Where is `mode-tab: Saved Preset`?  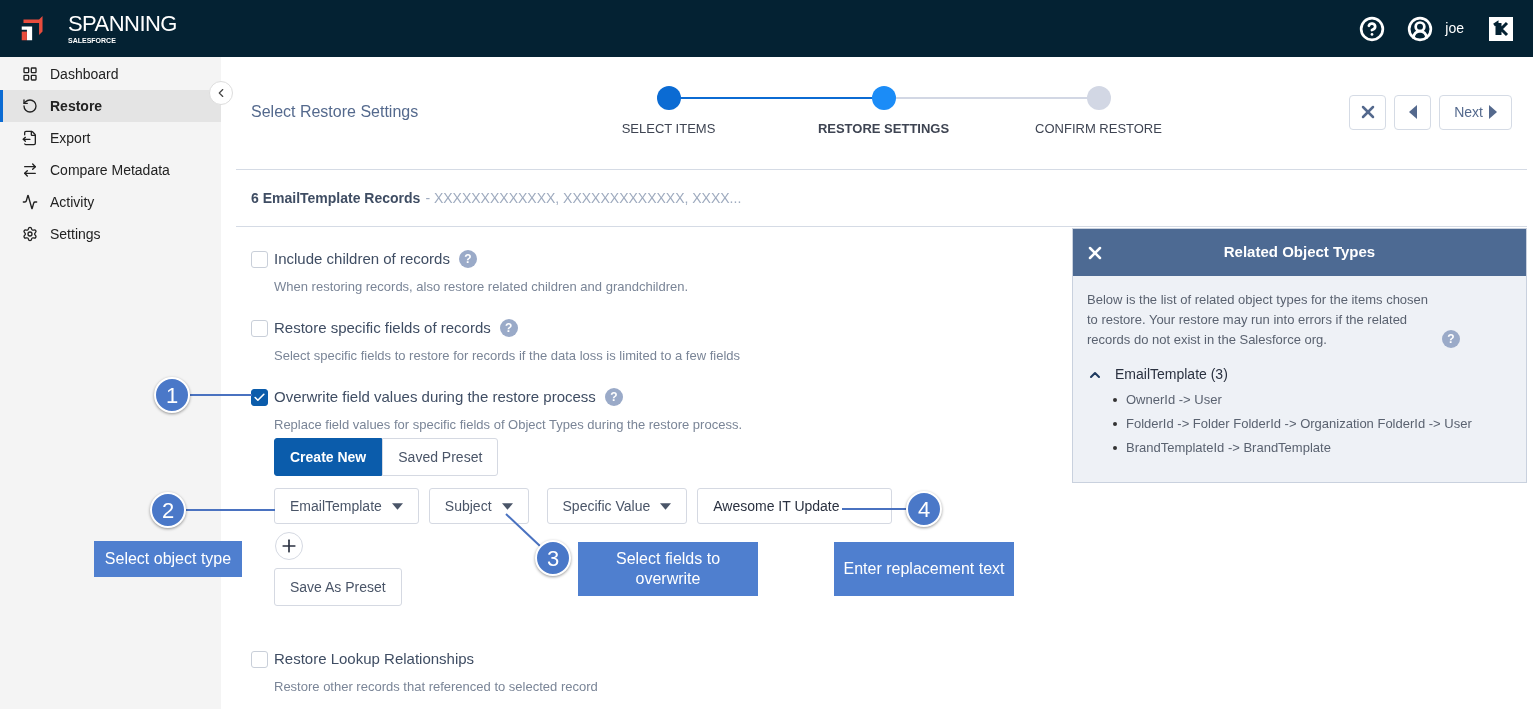
mode-tab: Saved Preset is located at coordinates (440, 457).